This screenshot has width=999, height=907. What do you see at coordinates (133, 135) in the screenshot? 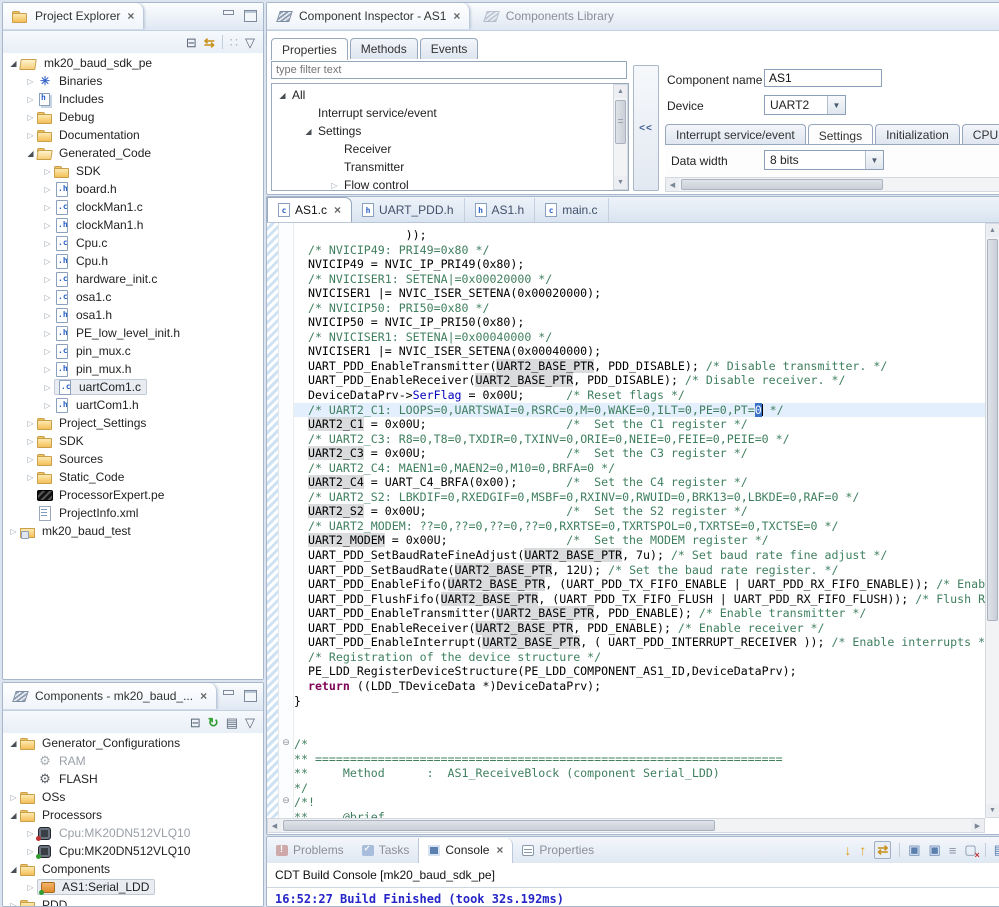
I see `tree-item: ▷ Documentation` at bounding box center [133, 135].